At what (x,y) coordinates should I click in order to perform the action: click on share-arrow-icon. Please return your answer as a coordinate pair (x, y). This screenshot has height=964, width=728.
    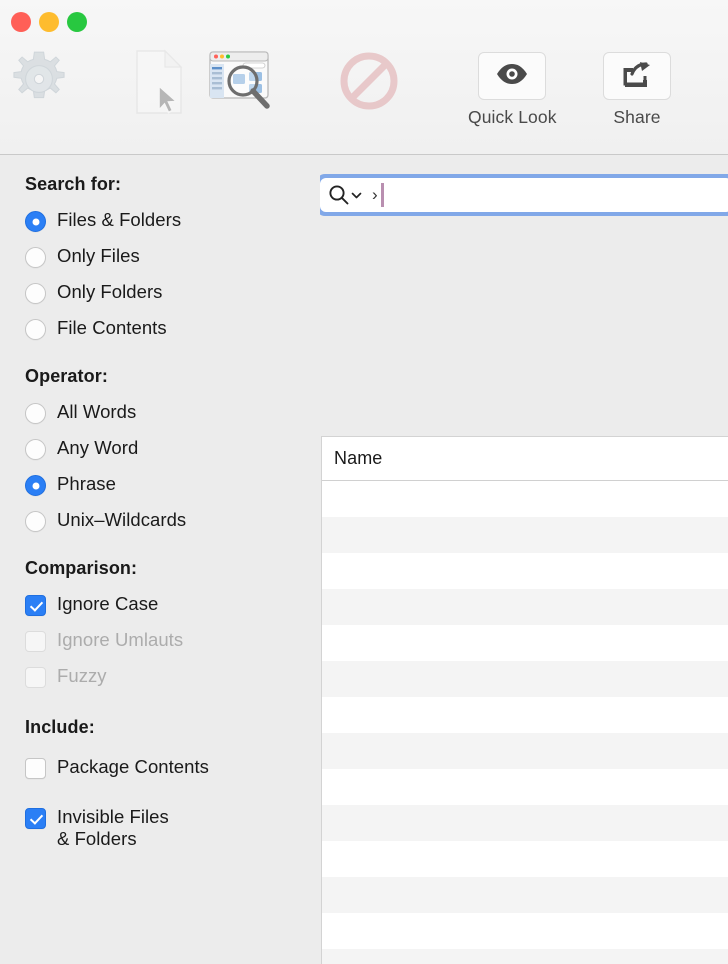
    Looking at the image, I should click on (637, 76).